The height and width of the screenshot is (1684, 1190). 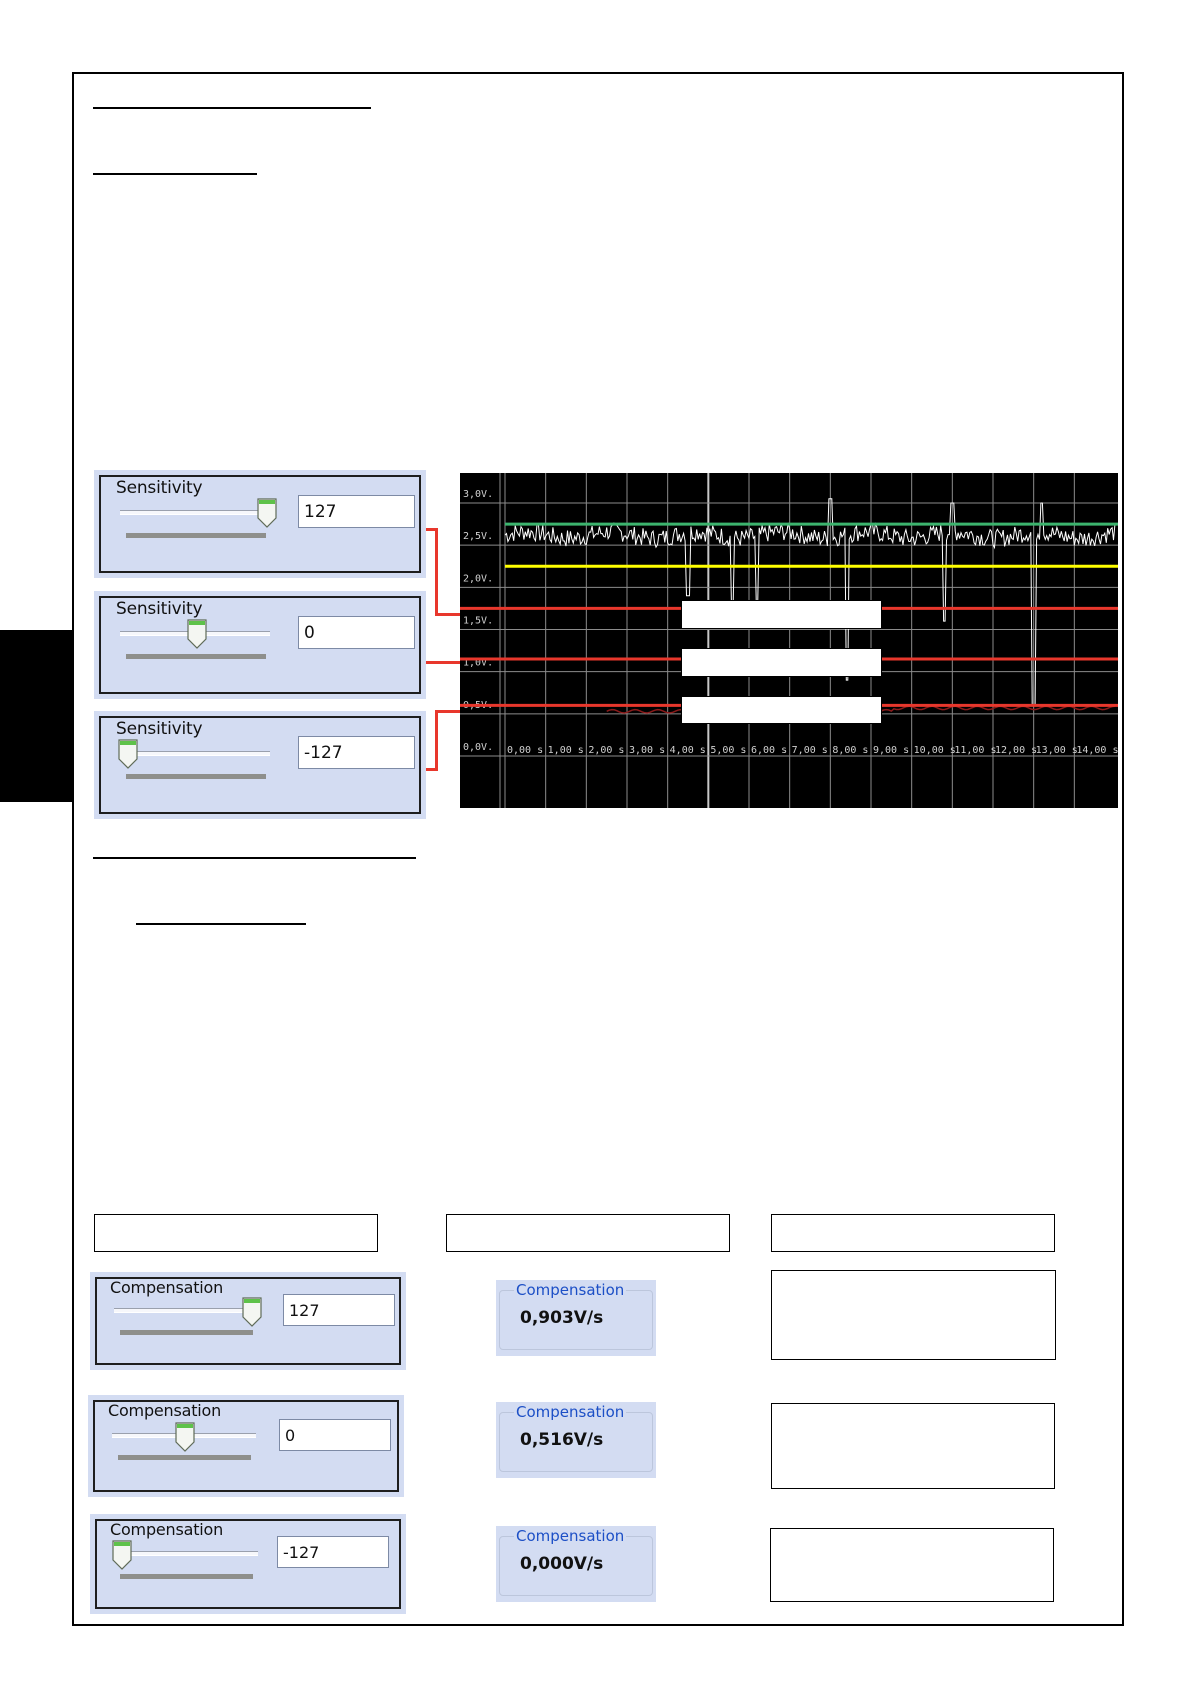 I want to click on connector-line, so click(x=443, y=662).